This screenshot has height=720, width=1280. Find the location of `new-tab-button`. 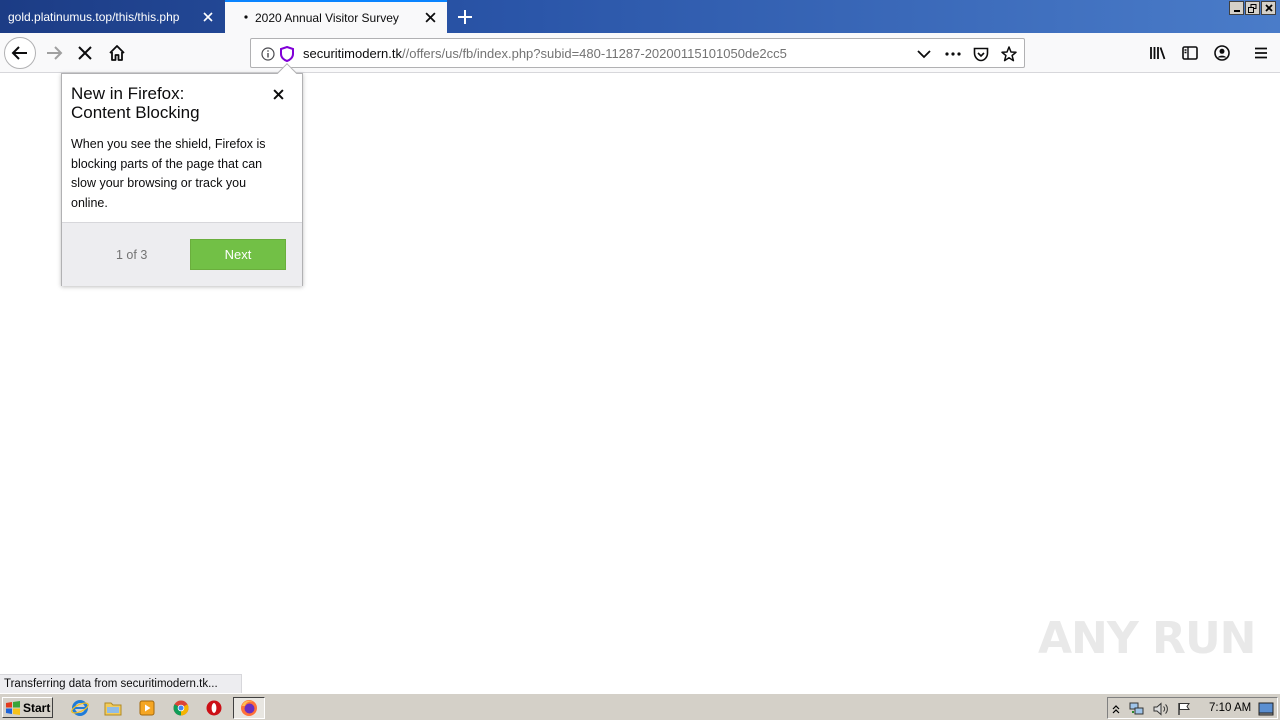

new-tab-button is located at coordinates (465, 17).